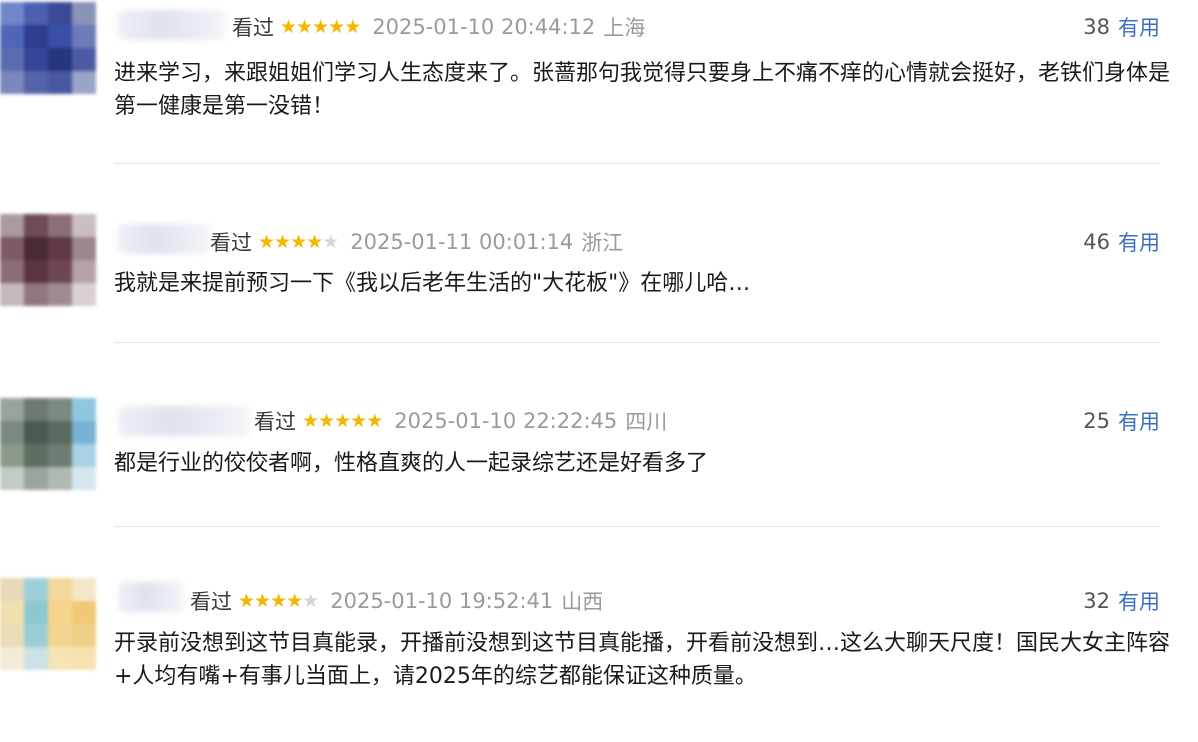 This screenshot has height=742, width=1198. I want to click on comment-meta: 看过 ★ ★ ★ ★ ★ 2025-01-10 22:22:45 四川, so click(460, 421).